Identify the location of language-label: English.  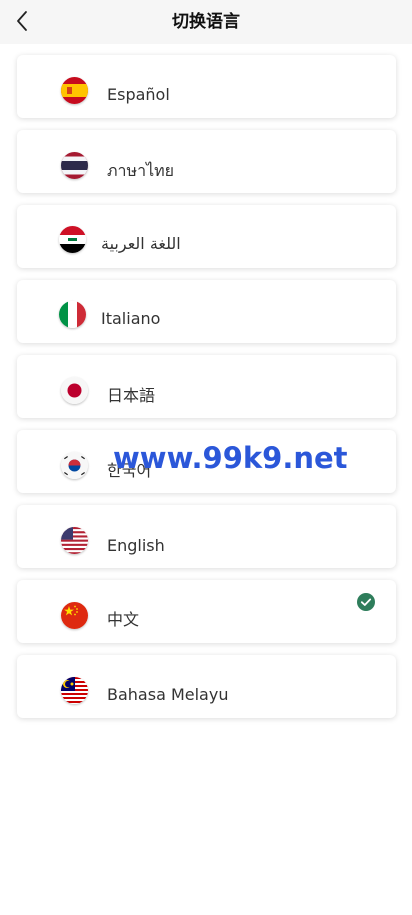
(136, 545).